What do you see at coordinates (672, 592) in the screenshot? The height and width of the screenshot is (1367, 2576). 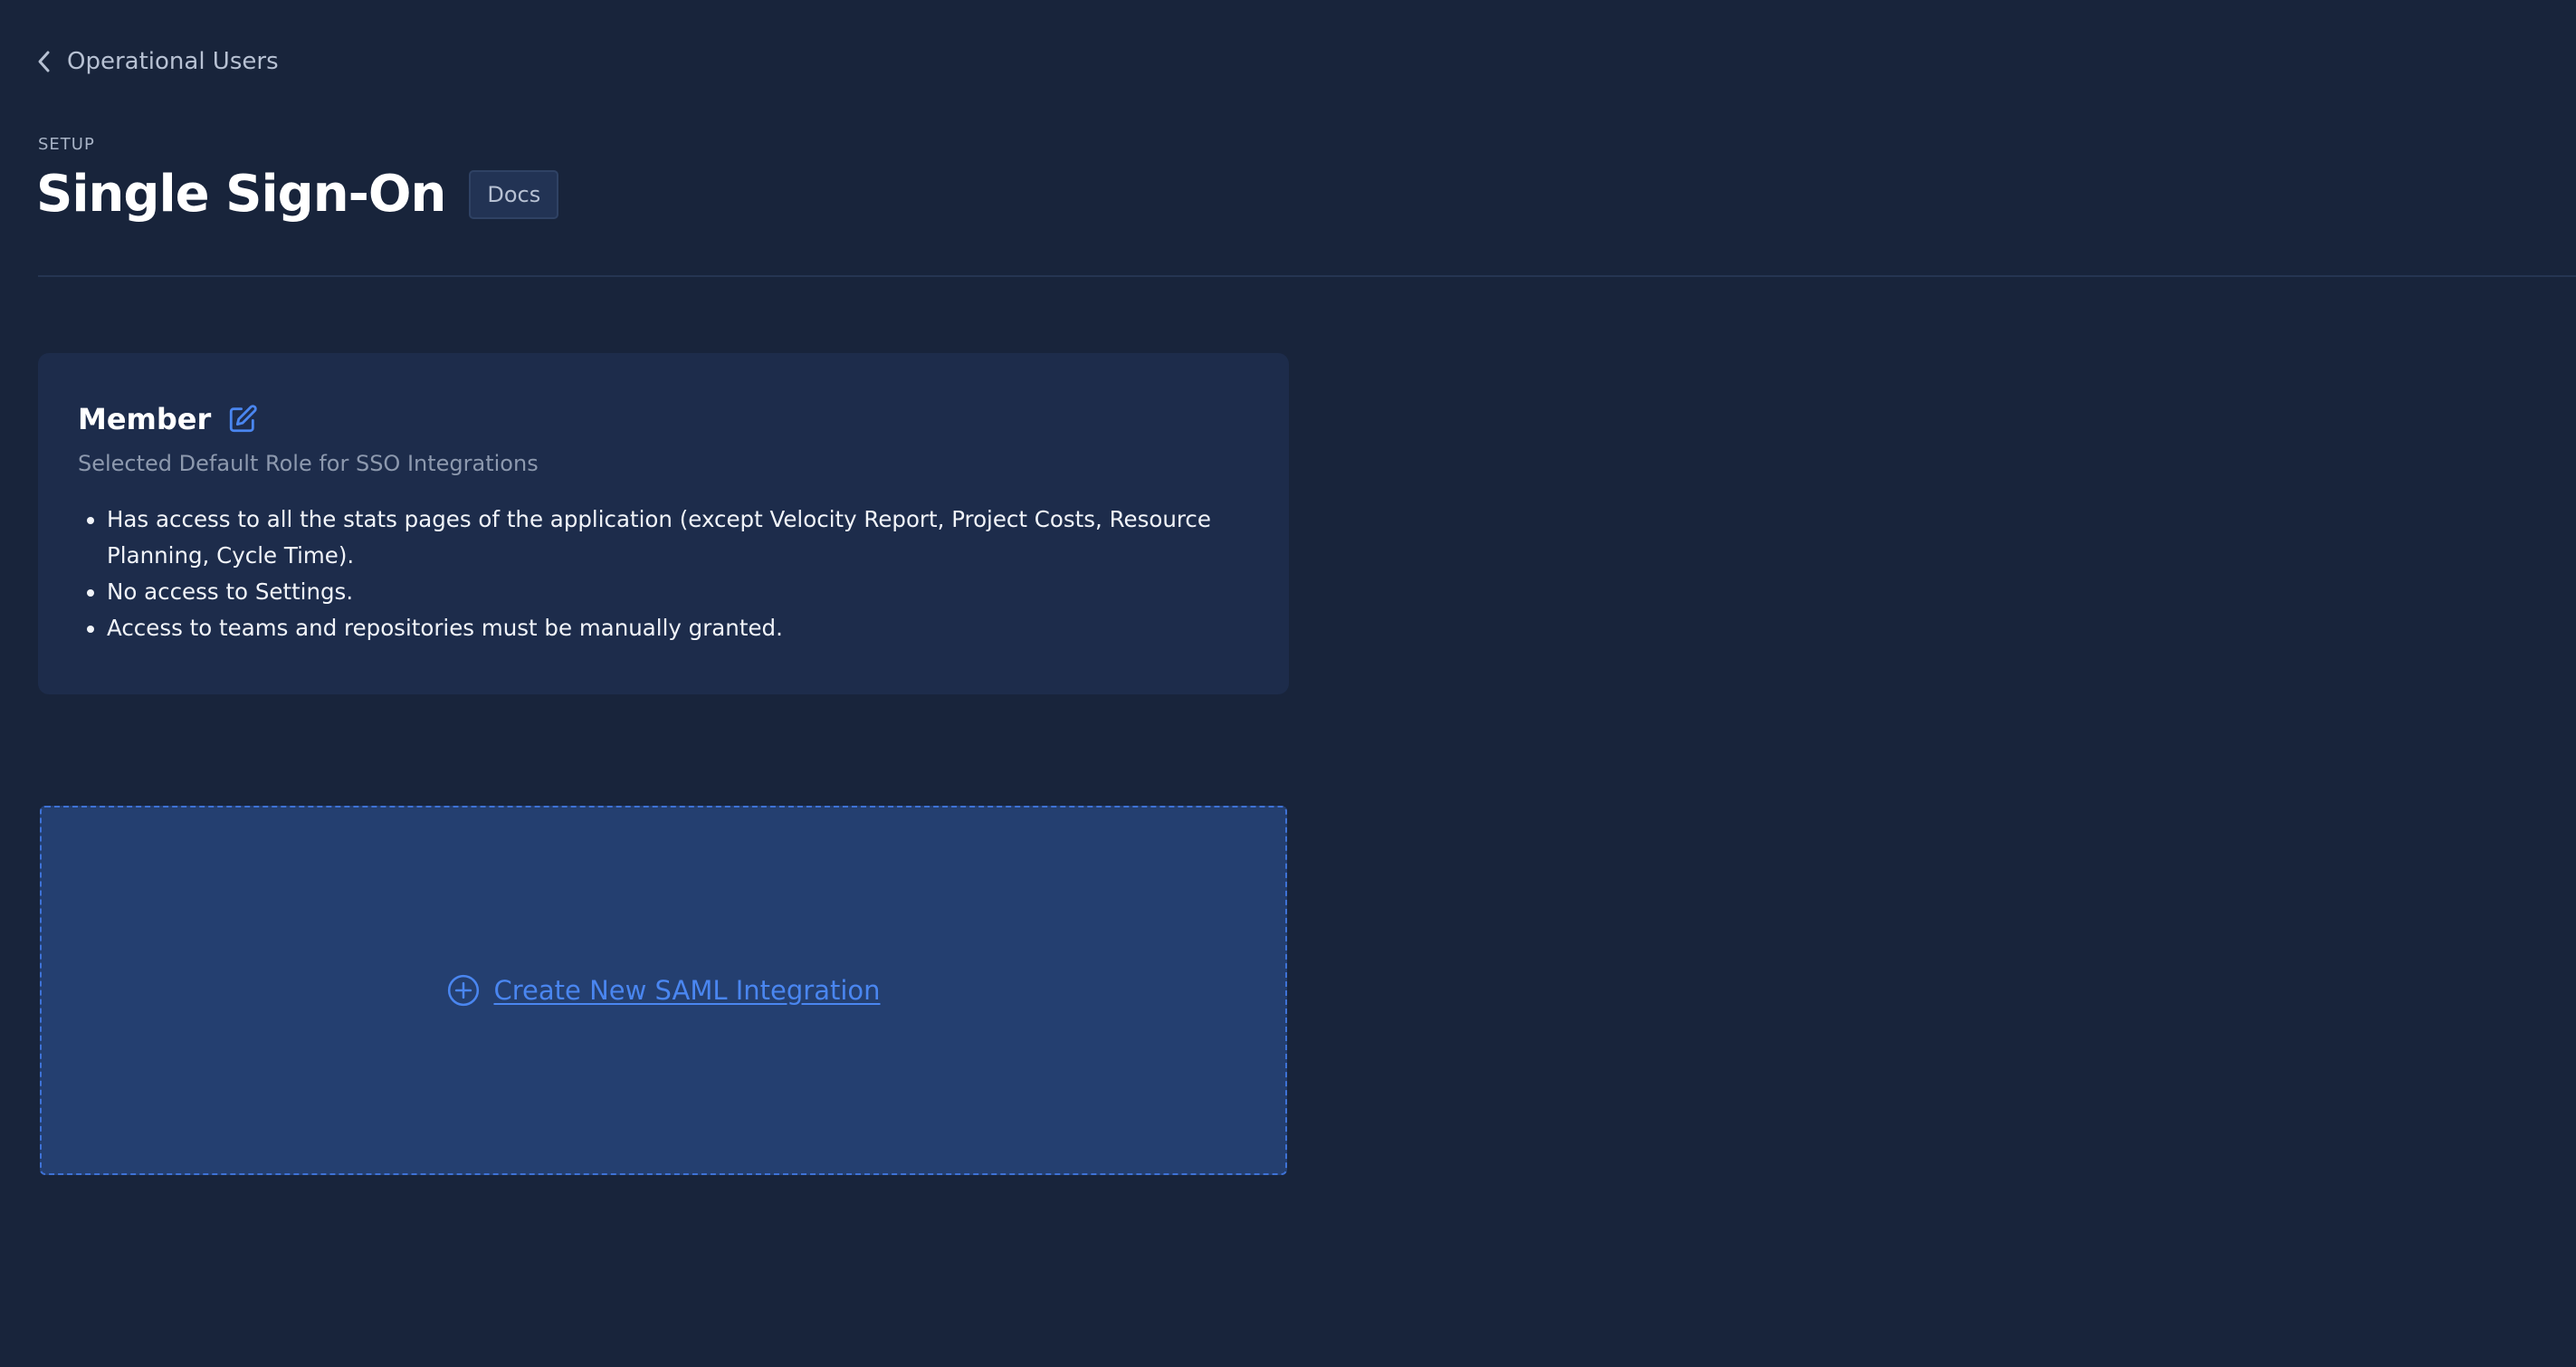 I see `permission-item: No access to Settings.` at bounding box center [672, 592].